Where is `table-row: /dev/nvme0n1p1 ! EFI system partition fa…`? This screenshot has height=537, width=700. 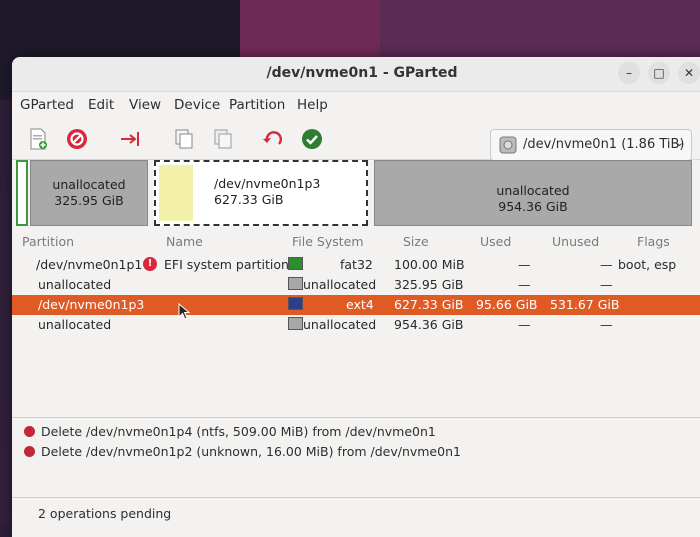 table-row: /dev/nvme0n1p1 ! EFI system partition fa… is located at coordinates (356, 265).